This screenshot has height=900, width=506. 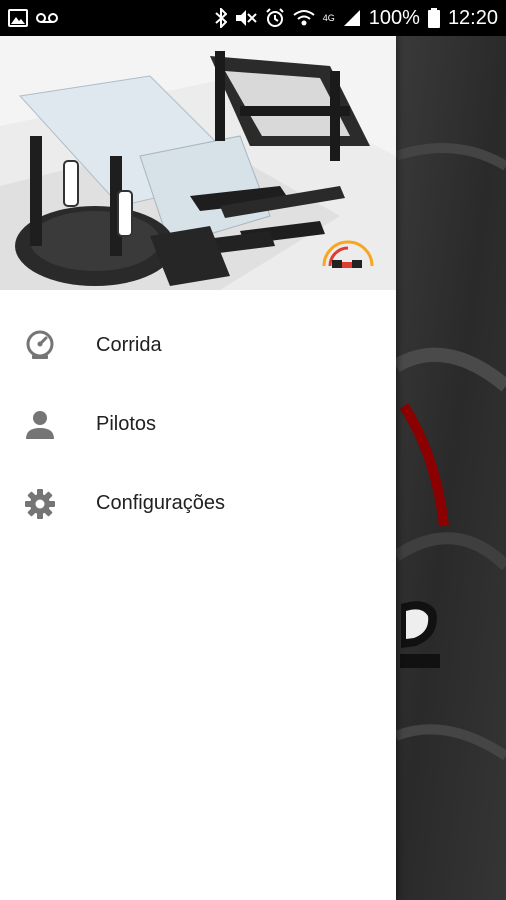 I want to click on network-type-label: 4G, so click(x=328, y=18).